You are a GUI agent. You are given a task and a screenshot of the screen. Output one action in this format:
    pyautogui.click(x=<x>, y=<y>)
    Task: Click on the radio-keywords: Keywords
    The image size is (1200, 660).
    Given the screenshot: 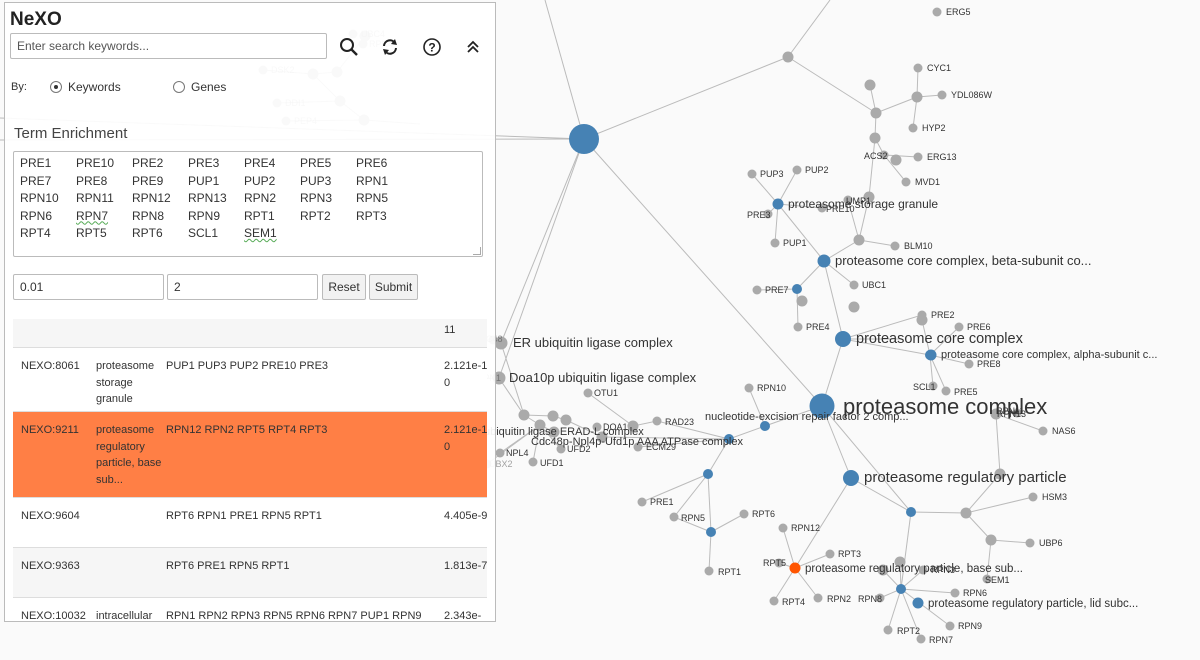 What is the action you would take?
    pyautogui.click(x=85, y=87)
    